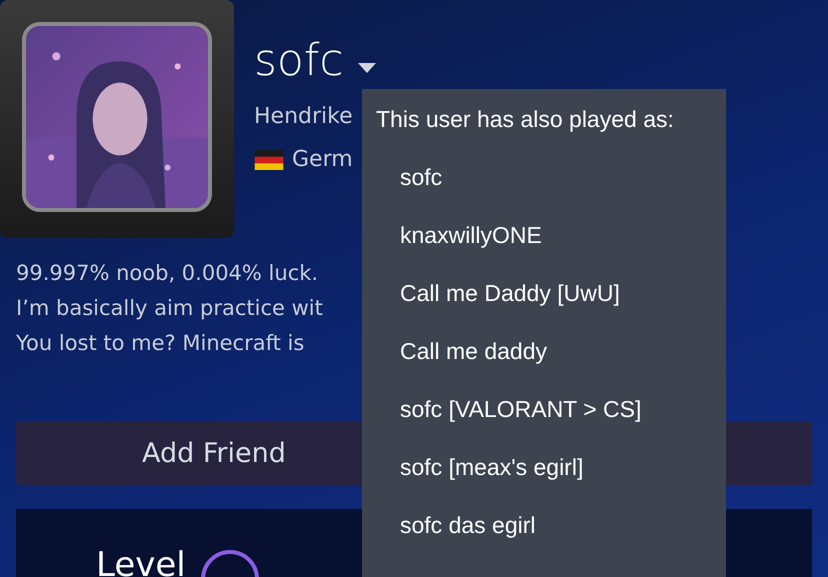 This screenshot has height=577, width=828. What do you see at coordinates (492, 467) in the screenshot?
I see `alias-item: sofc [meax's egirl]` at bounding box center [492, 467].